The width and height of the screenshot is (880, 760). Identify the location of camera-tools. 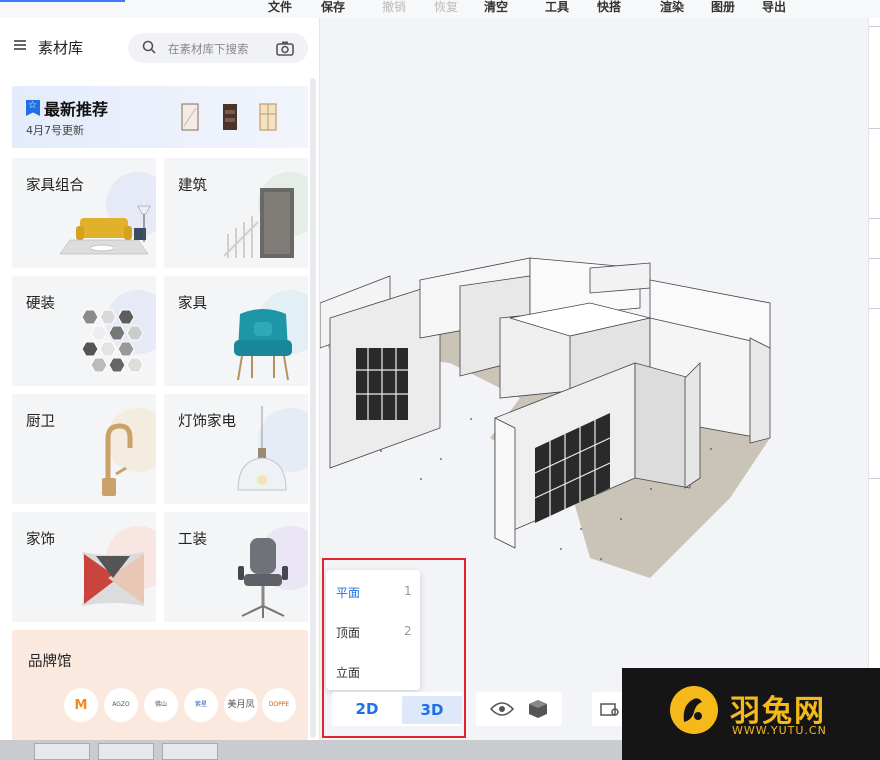
(608, 709).